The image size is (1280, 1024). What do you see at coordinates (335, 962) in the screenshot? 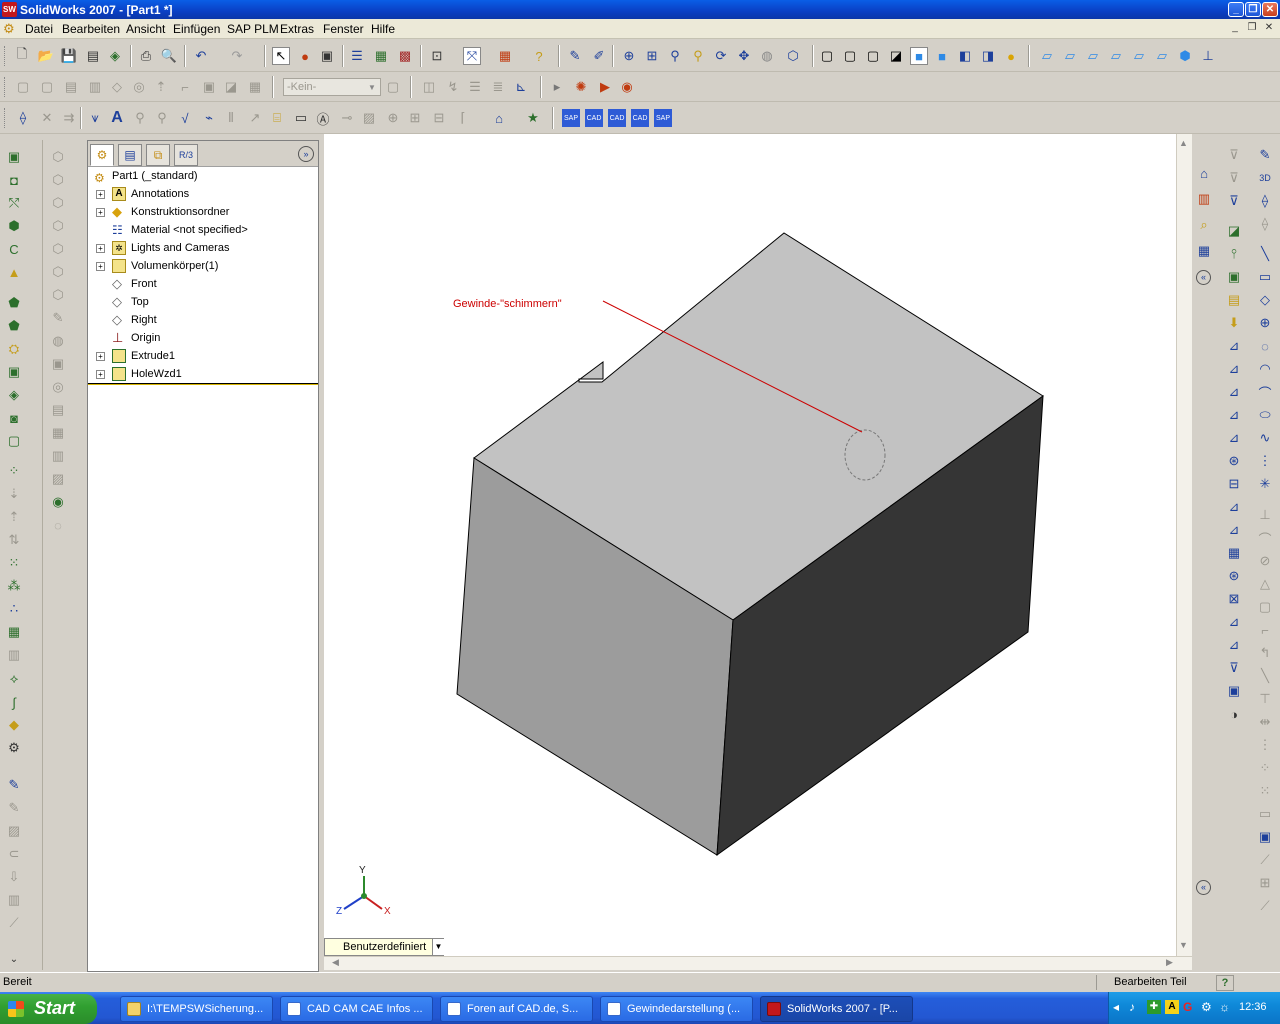
I see `scroll-left-icon: ◀` at bounding box center [335, 962].